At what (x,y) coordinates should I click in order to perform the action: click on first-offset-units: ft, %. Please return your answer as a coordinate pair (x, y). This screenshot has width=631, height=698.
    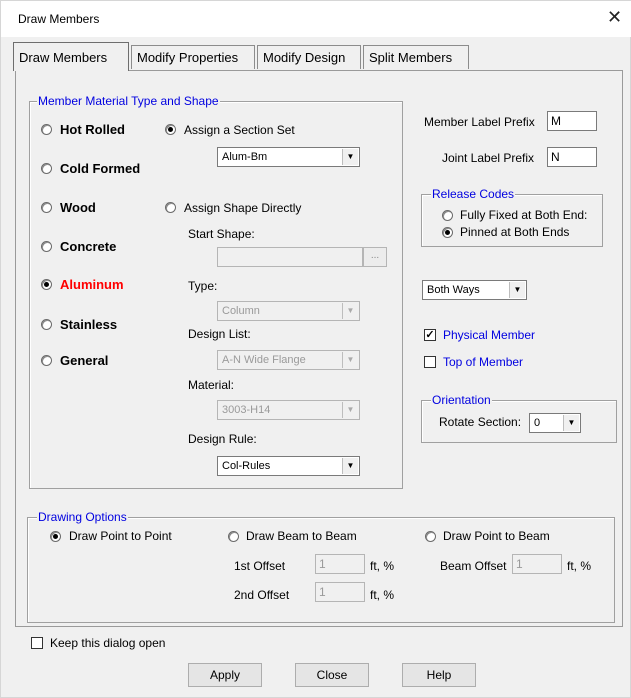
    Looking at the image, I should click on (382, 566).